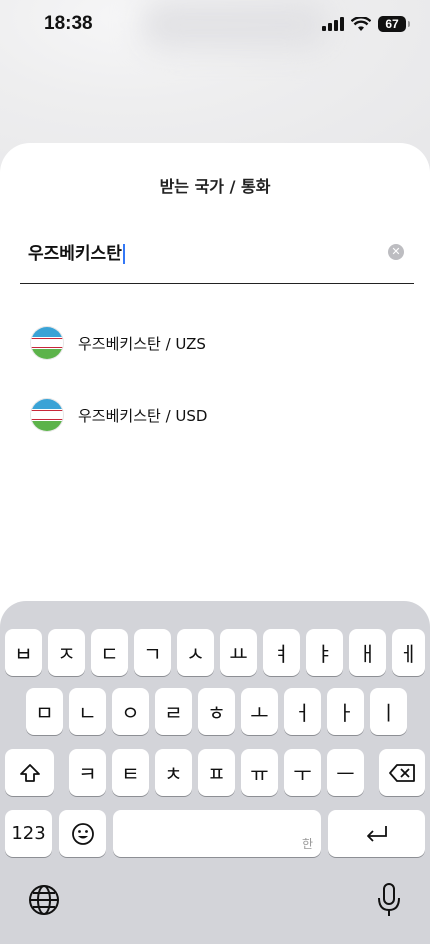  Describe the element at coordinates (367, 652) in the screenshot. I see `key-ae: ㅐ` at that location.